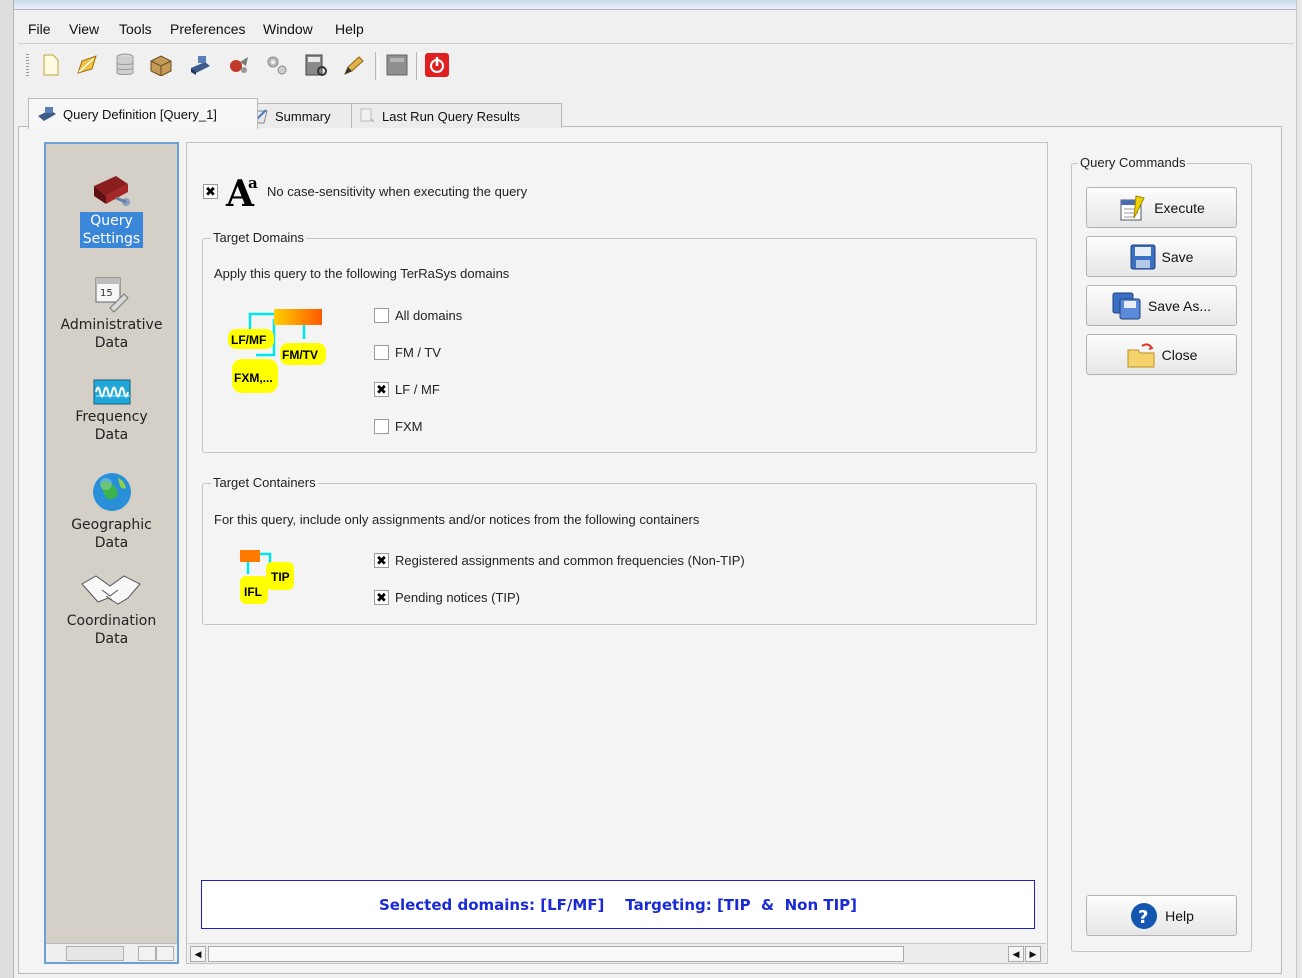 This screenshot has width=1302, height=978. I want to click on case-insensitive-checkbox: ✖, so click(210, 191).